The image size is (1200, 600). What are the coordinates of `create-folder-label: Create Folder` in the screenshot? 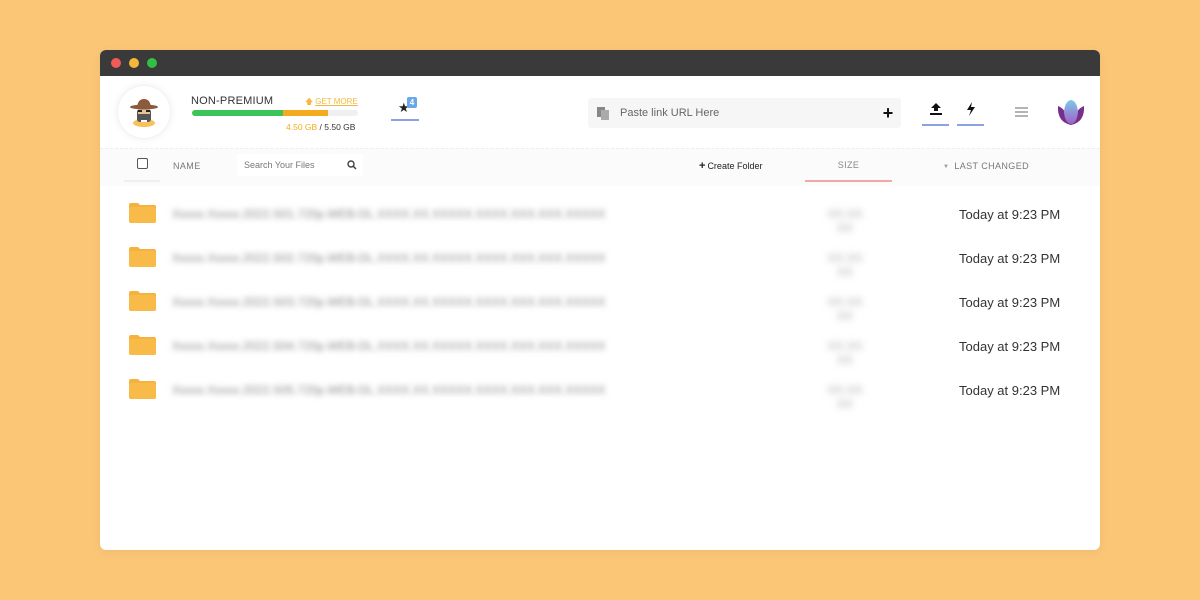 It's located at (735, 166).